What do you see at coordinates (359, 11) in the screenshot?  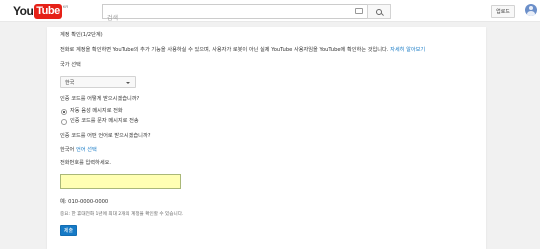 I see `keyboard-icon` at bounding box center [359, 11].